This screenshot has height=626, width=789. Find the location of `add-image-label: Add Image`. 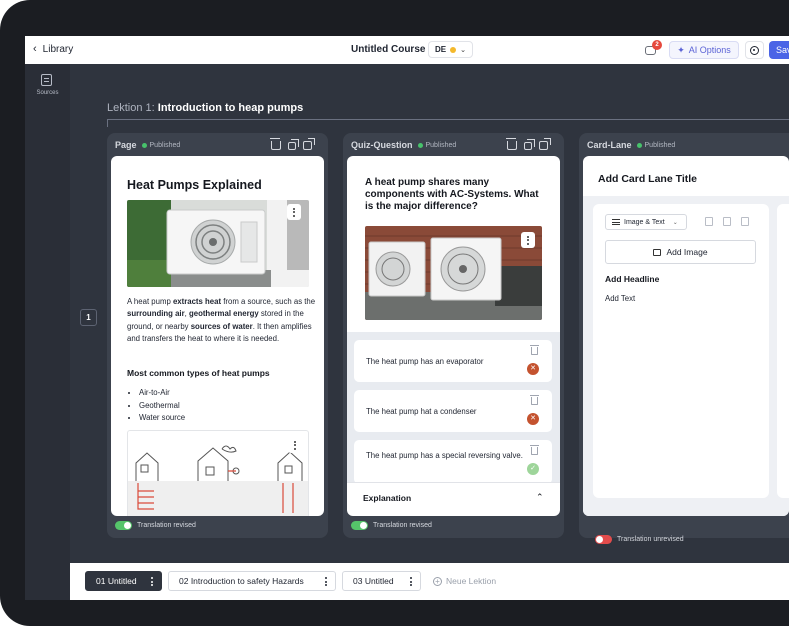

add-image-label: Add Image is located at coordinates (687, 252).